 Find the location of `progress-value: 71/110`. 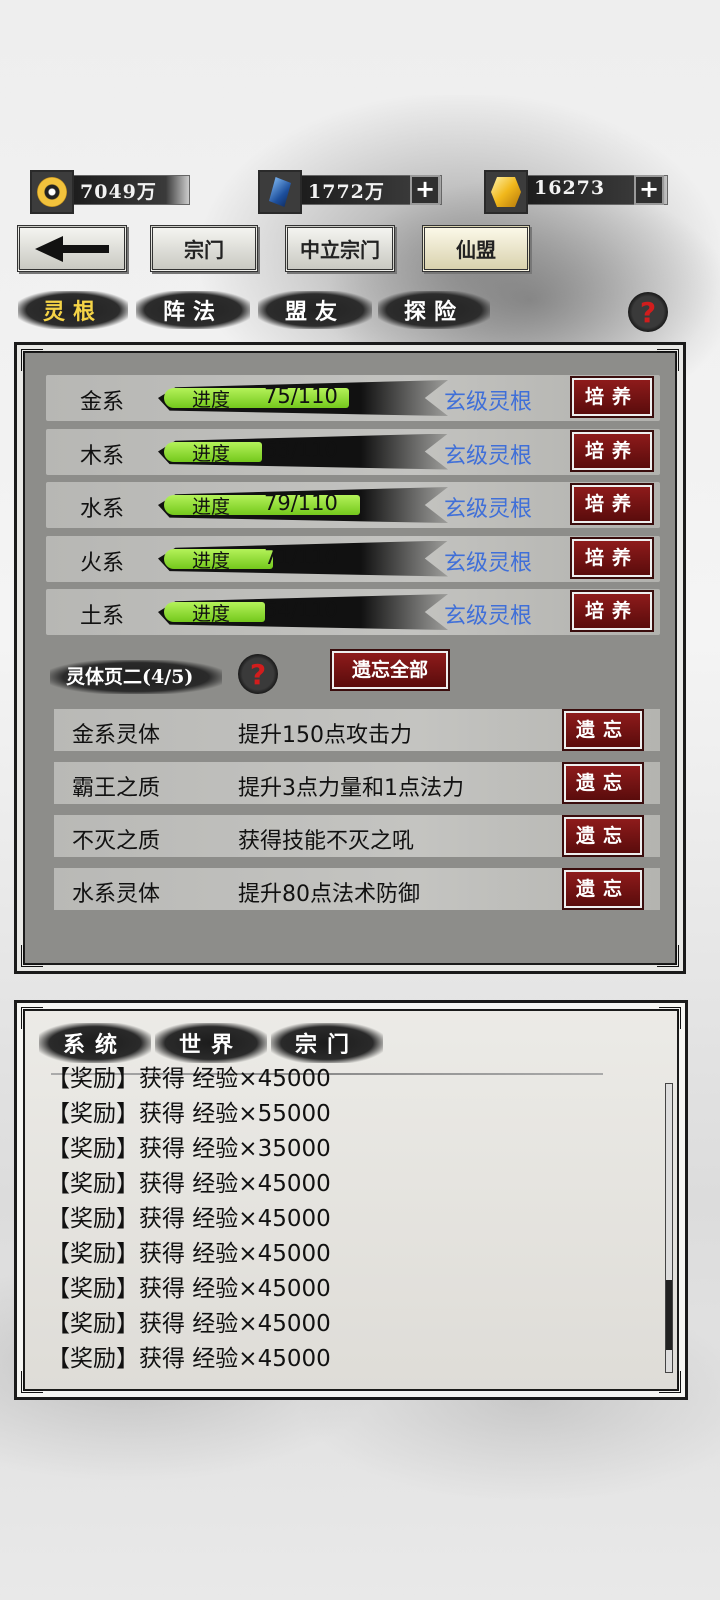

progress-value: 71/110 is located at coordinates (301, 556).